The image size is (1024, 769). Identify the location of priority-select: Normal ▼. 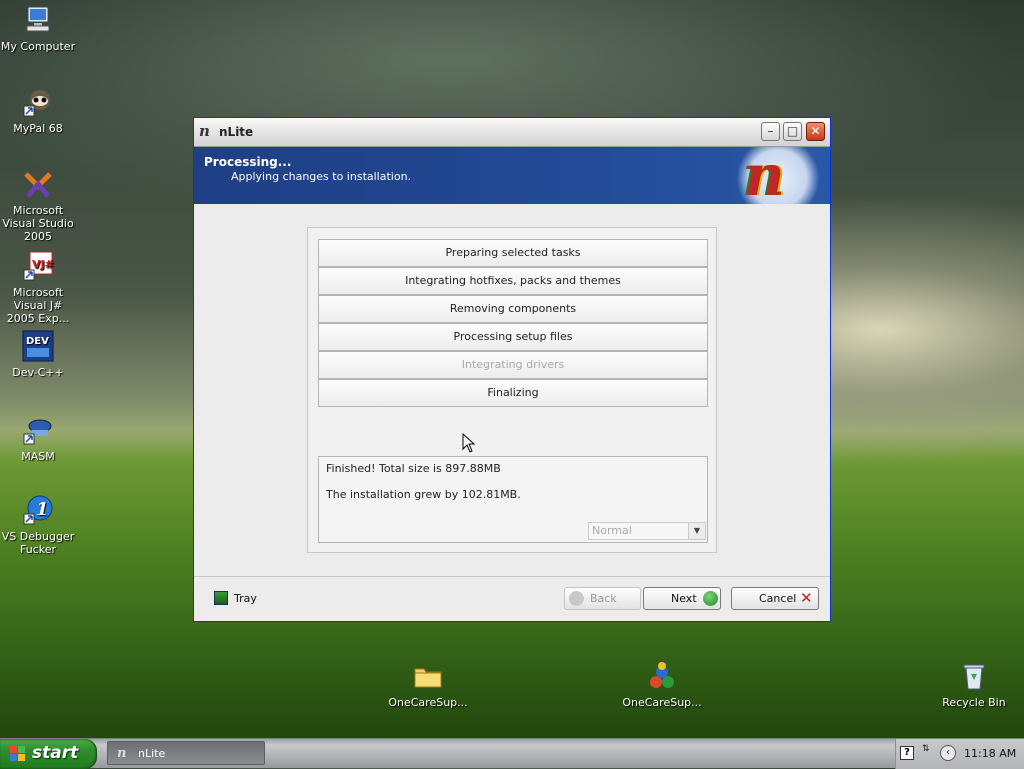
(647, 531).